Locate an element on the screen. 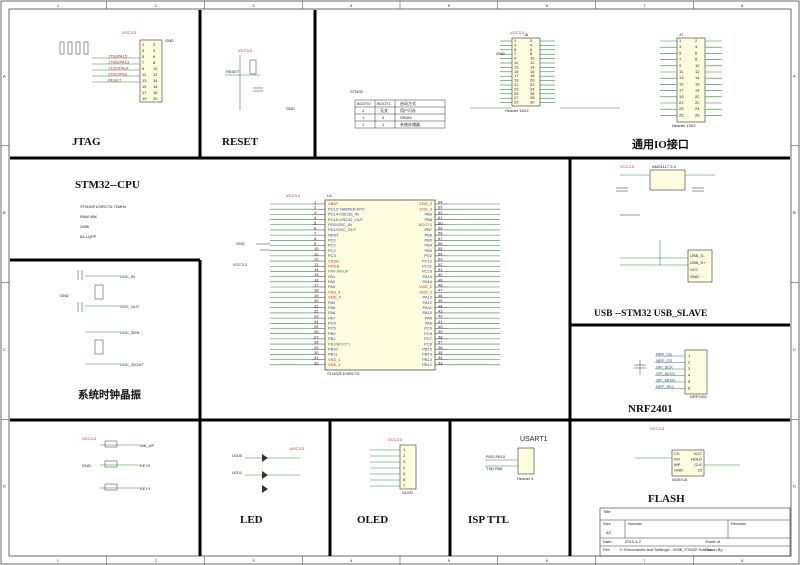 This screenshot has width=800, height=565. size-label: Size is located at coordinates (607, 523).